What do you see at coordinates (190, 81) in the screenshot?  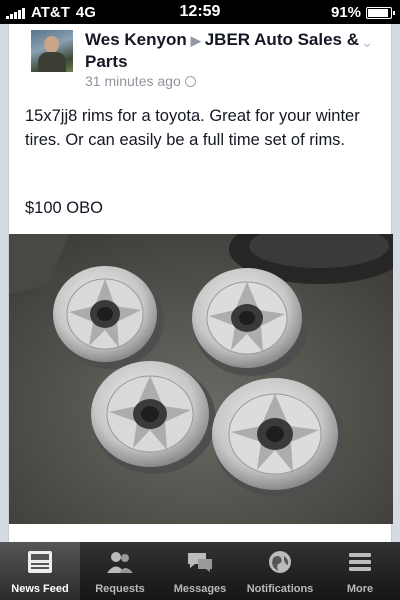 I see `globe-icon` at bounding box center [190, 81].